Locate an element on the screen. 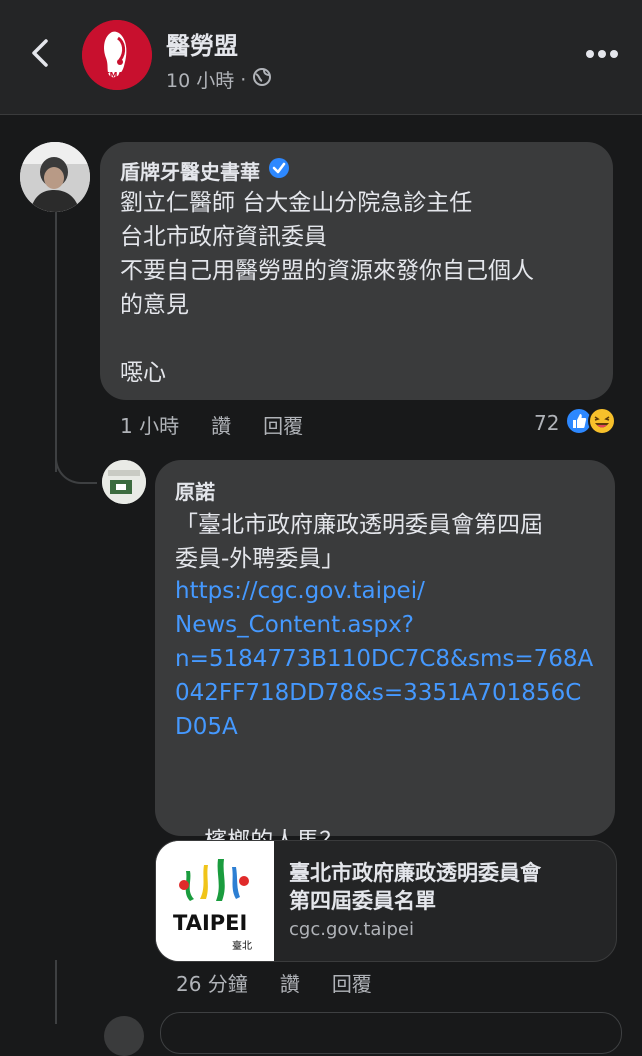 Image resolution: width=642 pixels, height=1056 pixels. link-preview-title: 臺北市政府廉政透明委員會 第四屆委員名單 is located at coordinates (444, 887).